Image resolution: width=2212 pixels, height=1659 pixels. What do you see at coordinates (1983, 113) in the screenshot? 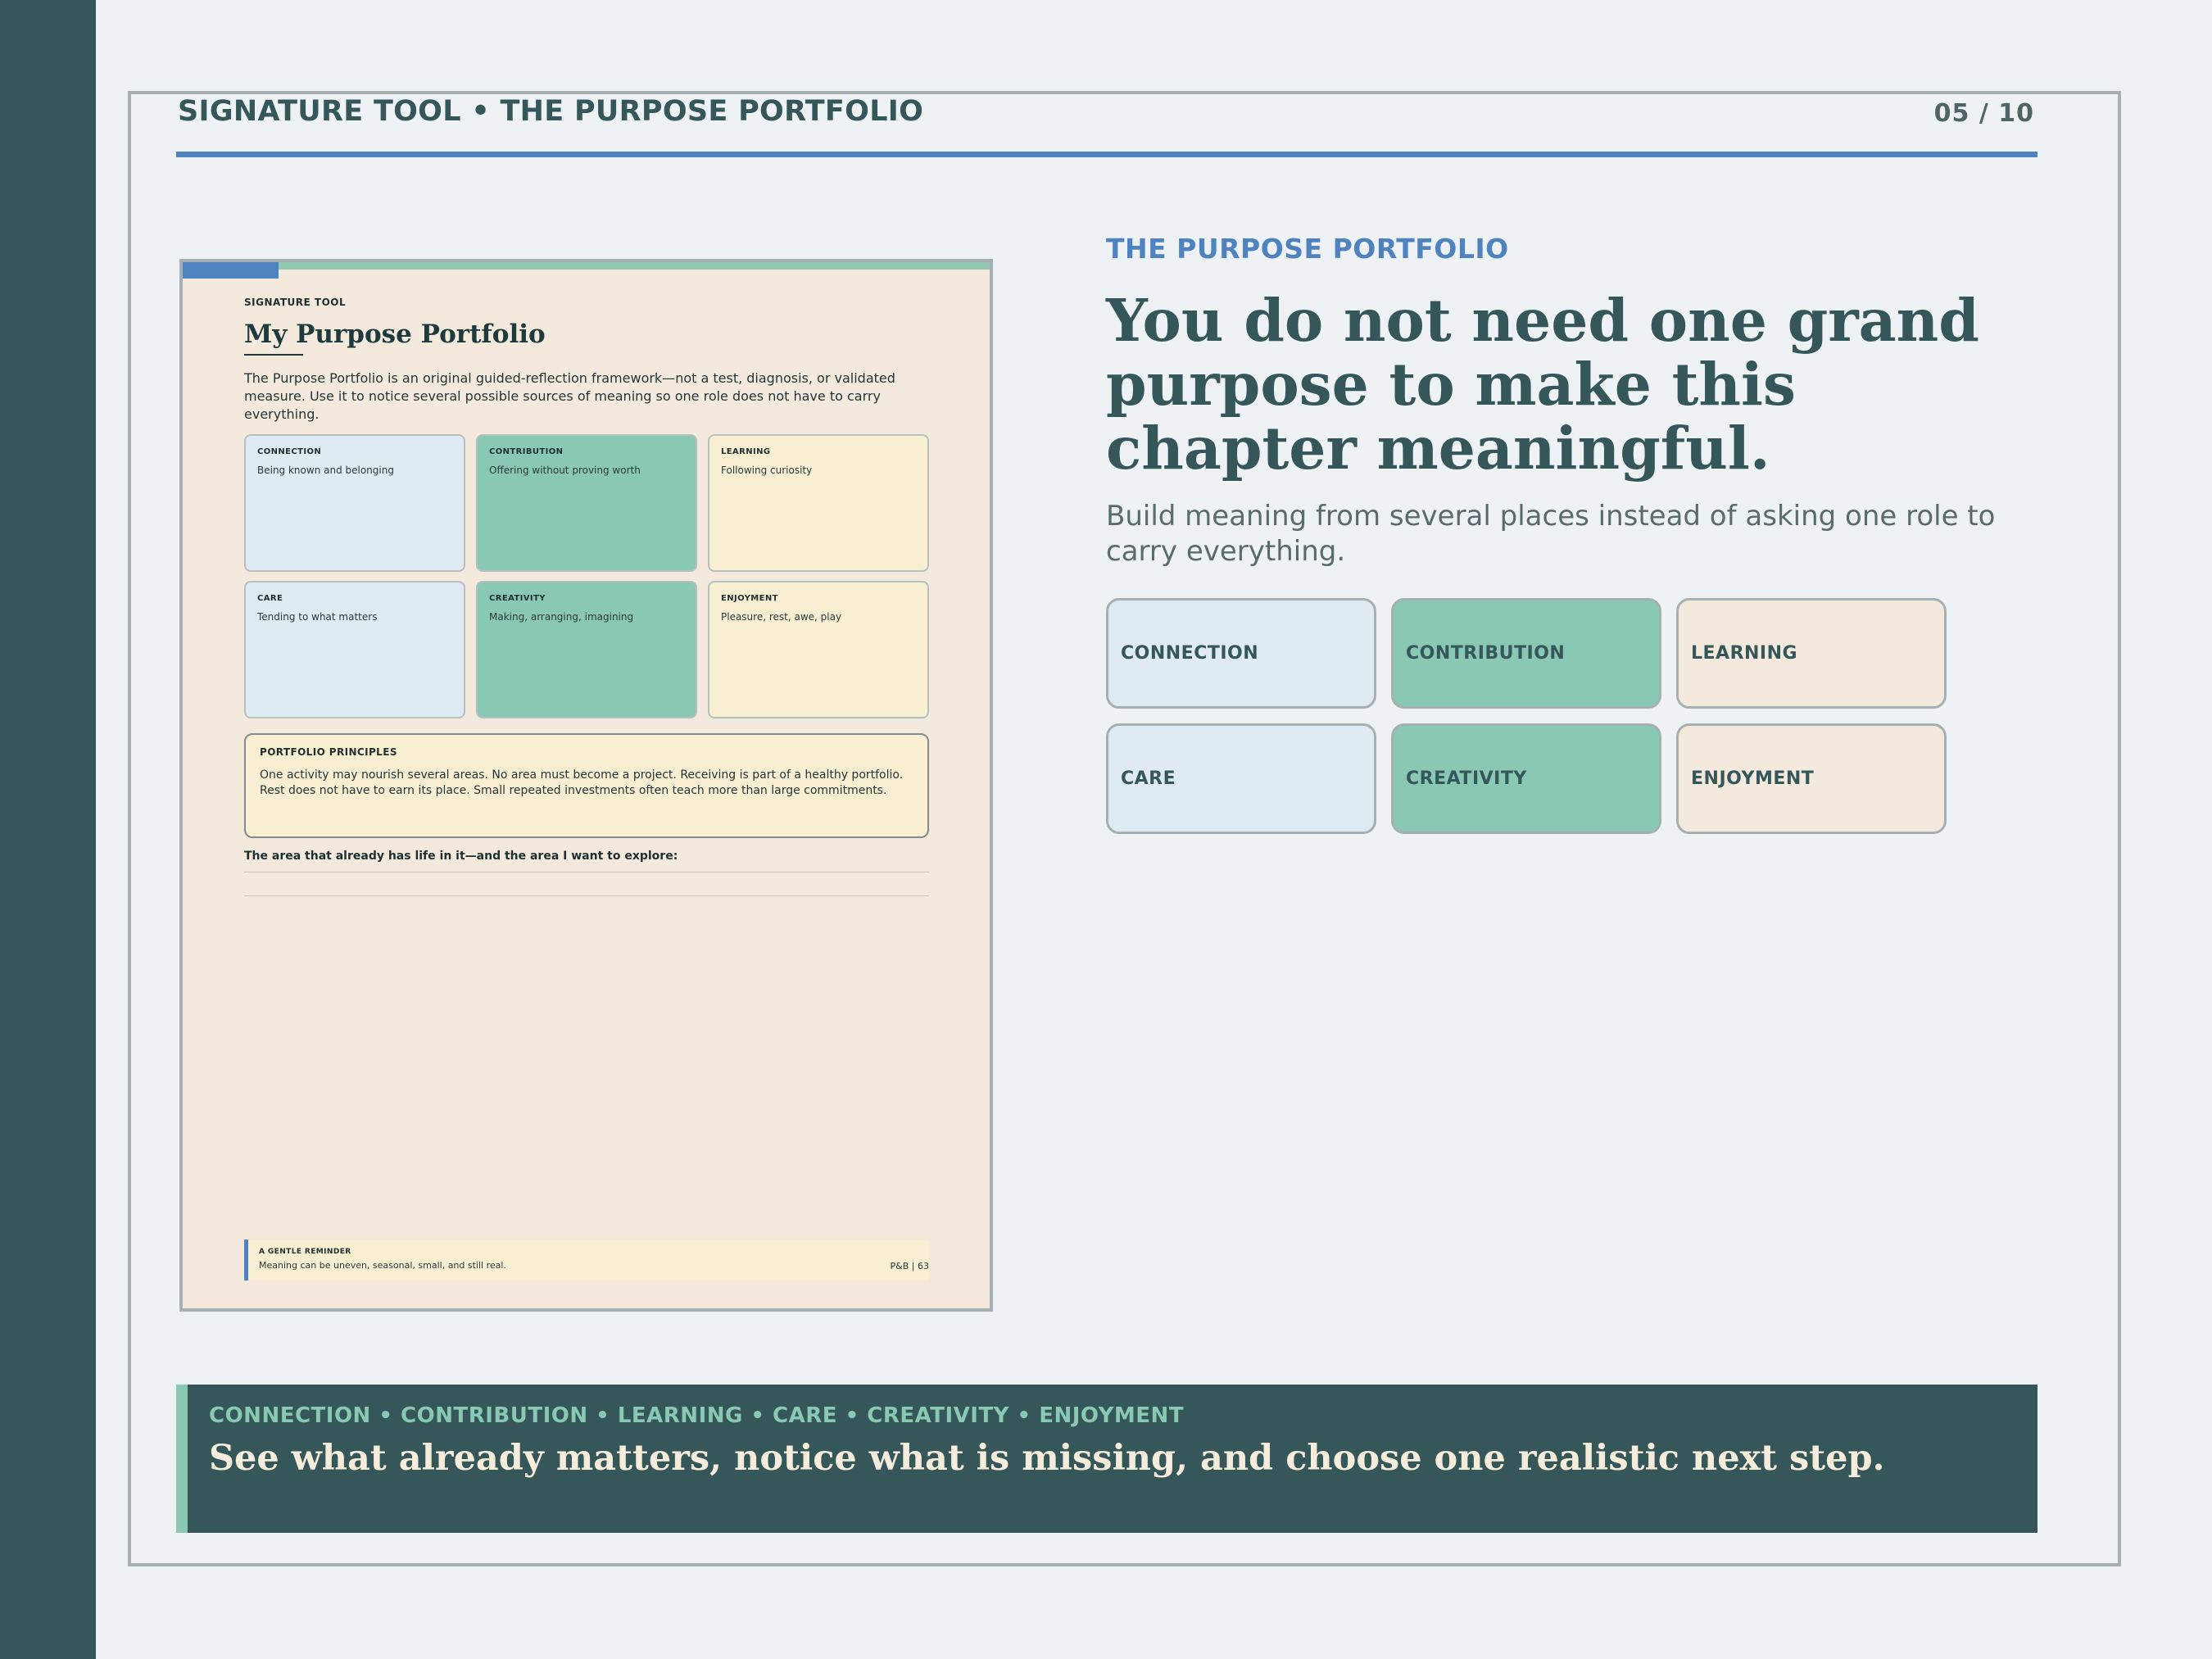
I see `page-indicator: 05 / 10` at bounding box center [1983, 113].